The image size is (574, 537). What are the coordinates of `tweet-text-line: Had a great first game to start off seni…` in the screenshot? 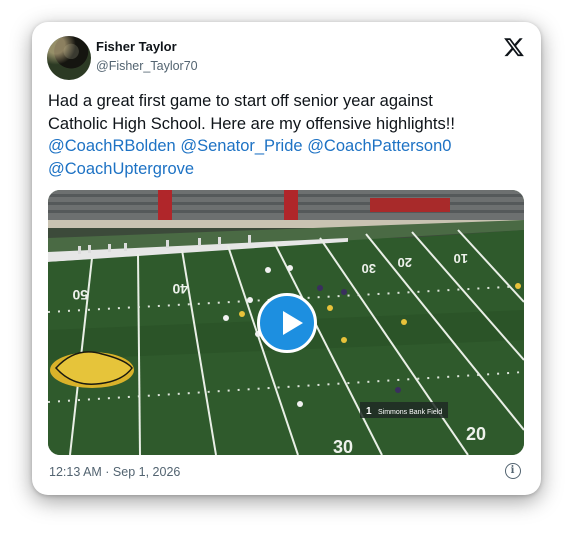 It's located at (240, 101).